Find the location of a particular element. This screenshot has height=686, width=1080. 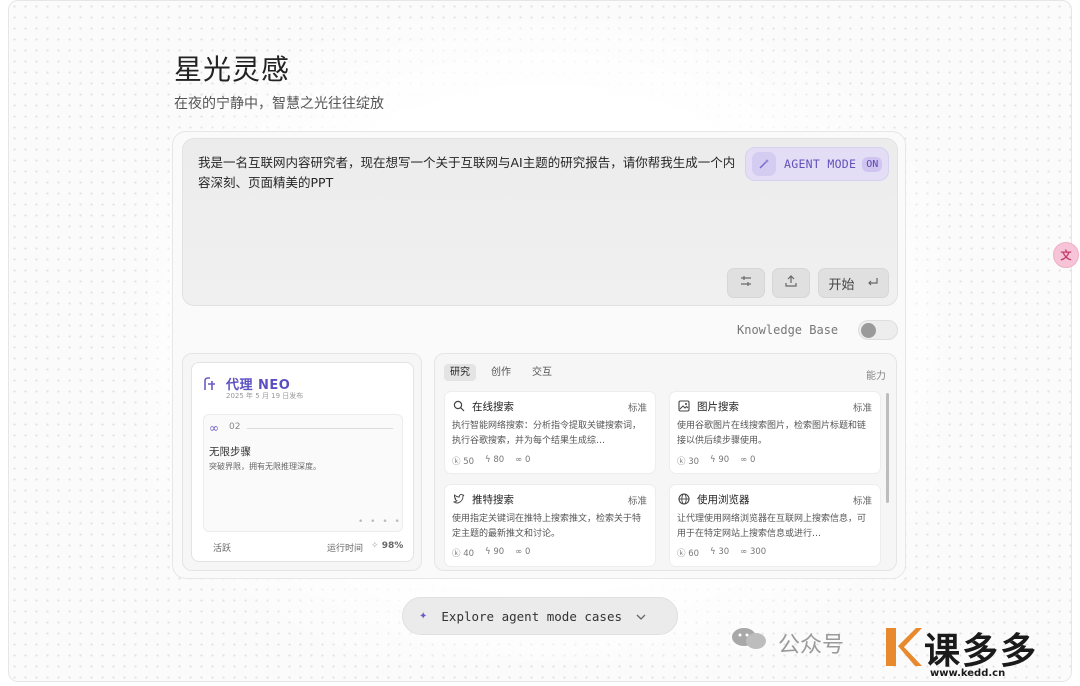

step-divider is located at coordinates (320, 428).